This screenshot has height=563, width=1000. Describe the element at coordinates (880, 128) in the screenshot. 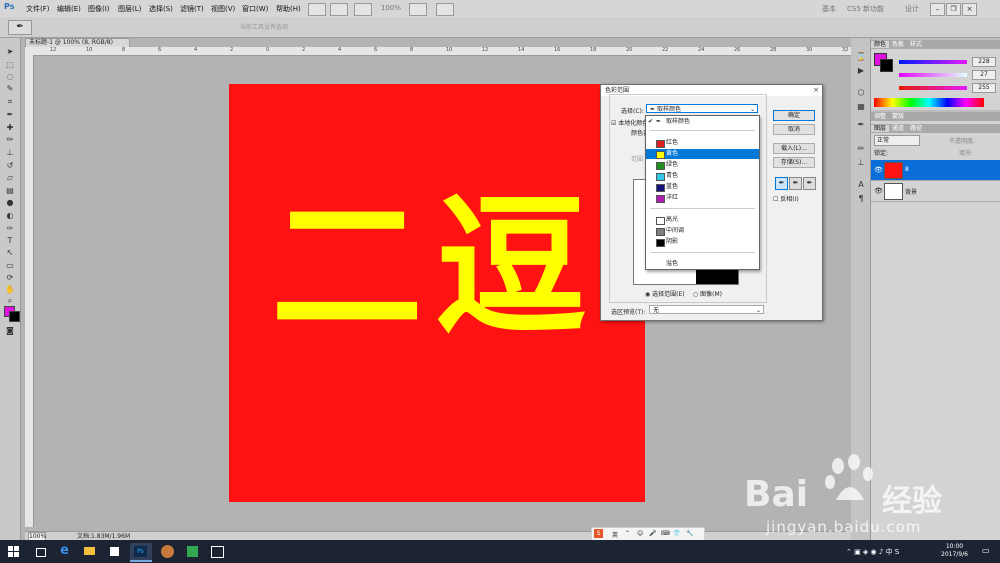

I see `tab-layers: 图层` at that location.